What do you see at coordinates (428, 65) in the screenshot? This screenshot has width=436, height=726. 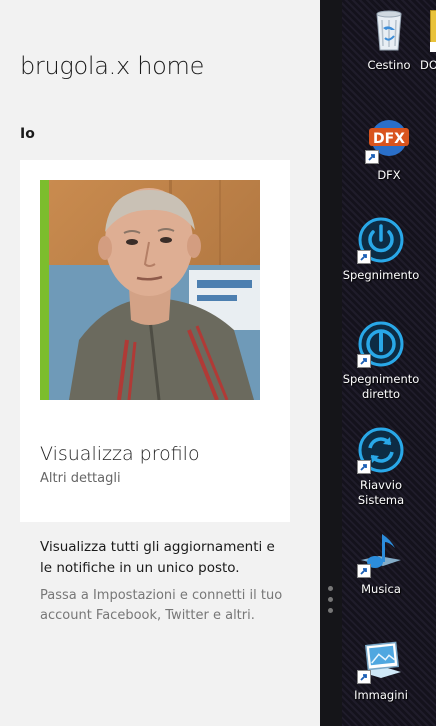 I see `desktop-icon-label: DO` at bounding box center [428, 65].